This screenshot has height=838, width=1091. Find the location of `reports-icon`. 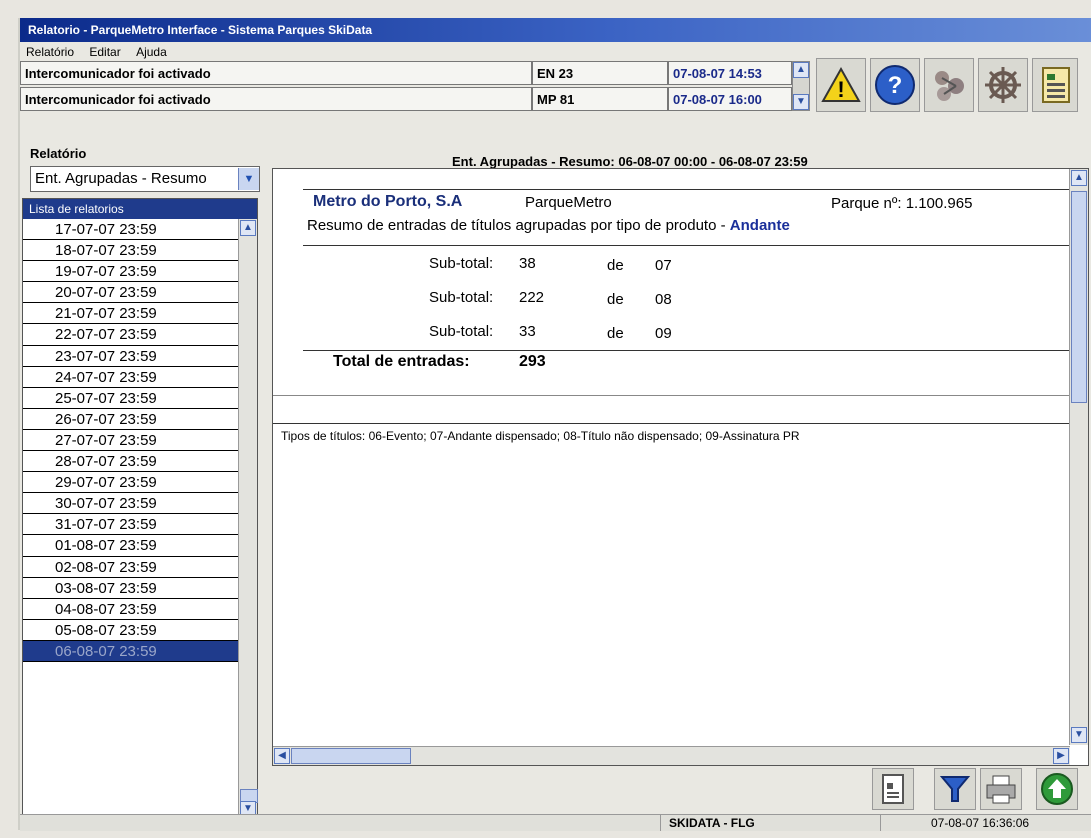

reports-icon is located at coordinates (1056, 85).